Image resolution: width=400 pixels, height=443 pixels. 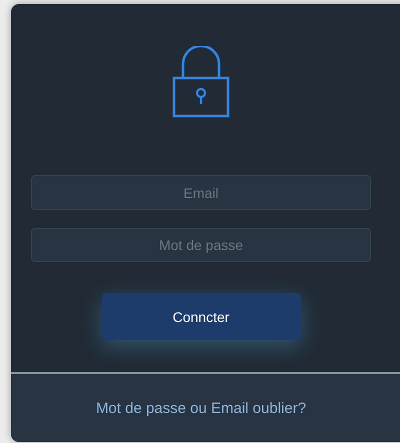 What do you see at coordinates (201, 192) in the screenshot?
I see `email-field: Email` at bounding box center [201, 192].